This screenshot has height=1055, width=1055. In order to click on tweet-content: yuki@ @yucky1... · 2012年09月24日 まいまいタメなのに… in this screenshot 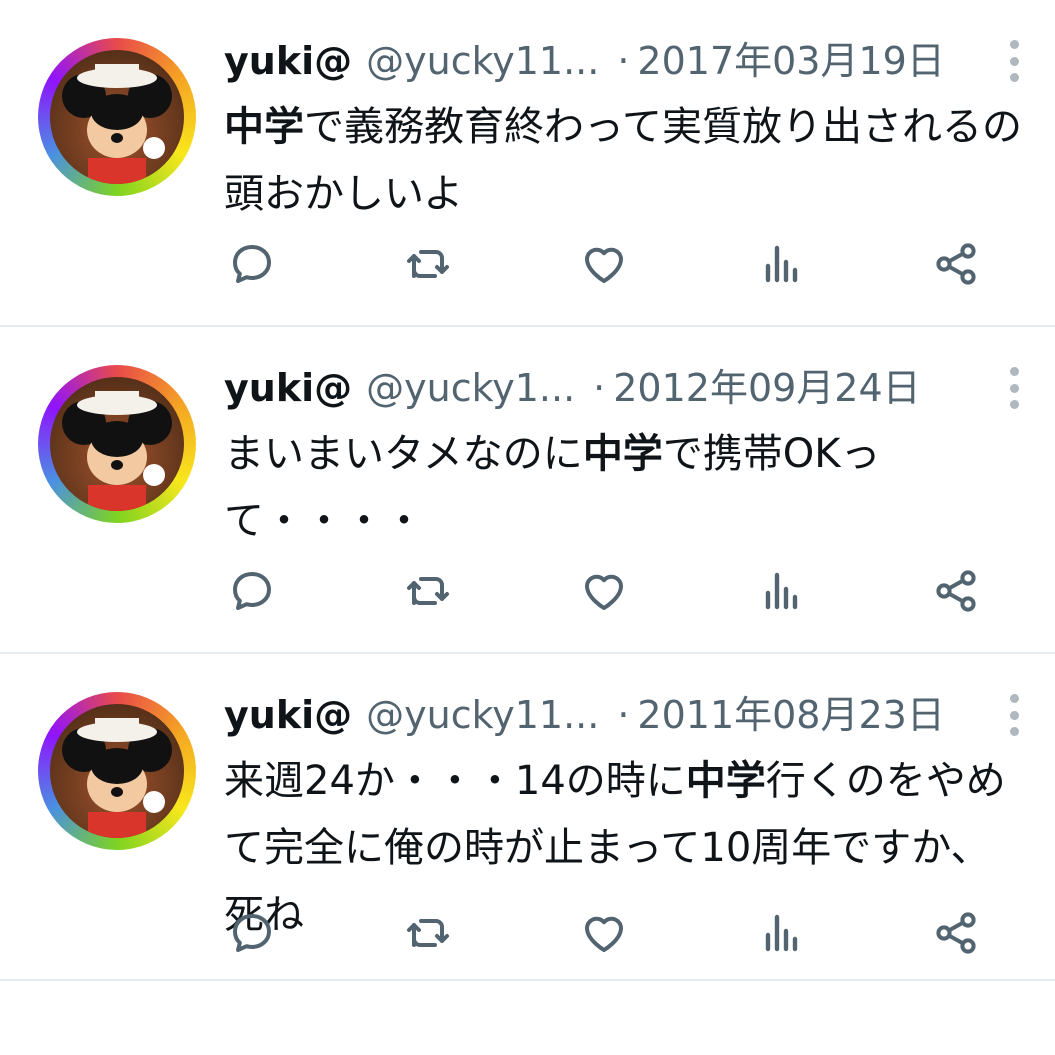, I will do `click(624, 455)`.